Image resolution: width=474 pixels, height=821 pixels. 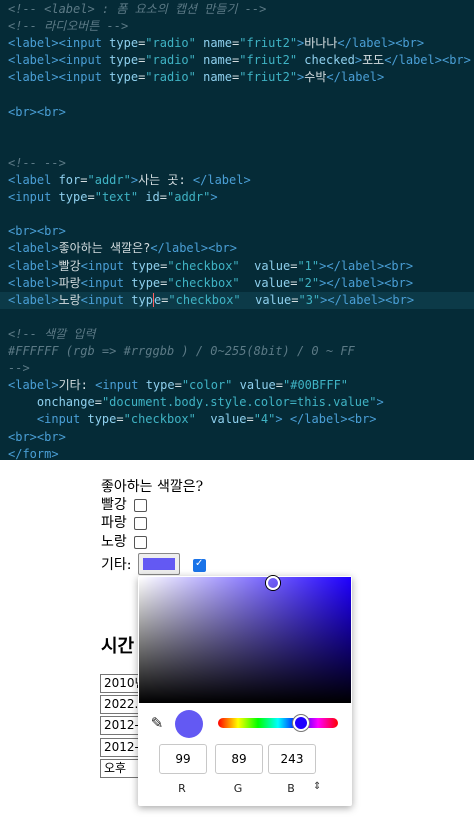 What do you see at coordinates (152, 197) in the screenshot?
I see `code-token: id` at bounding box center [152, 197].